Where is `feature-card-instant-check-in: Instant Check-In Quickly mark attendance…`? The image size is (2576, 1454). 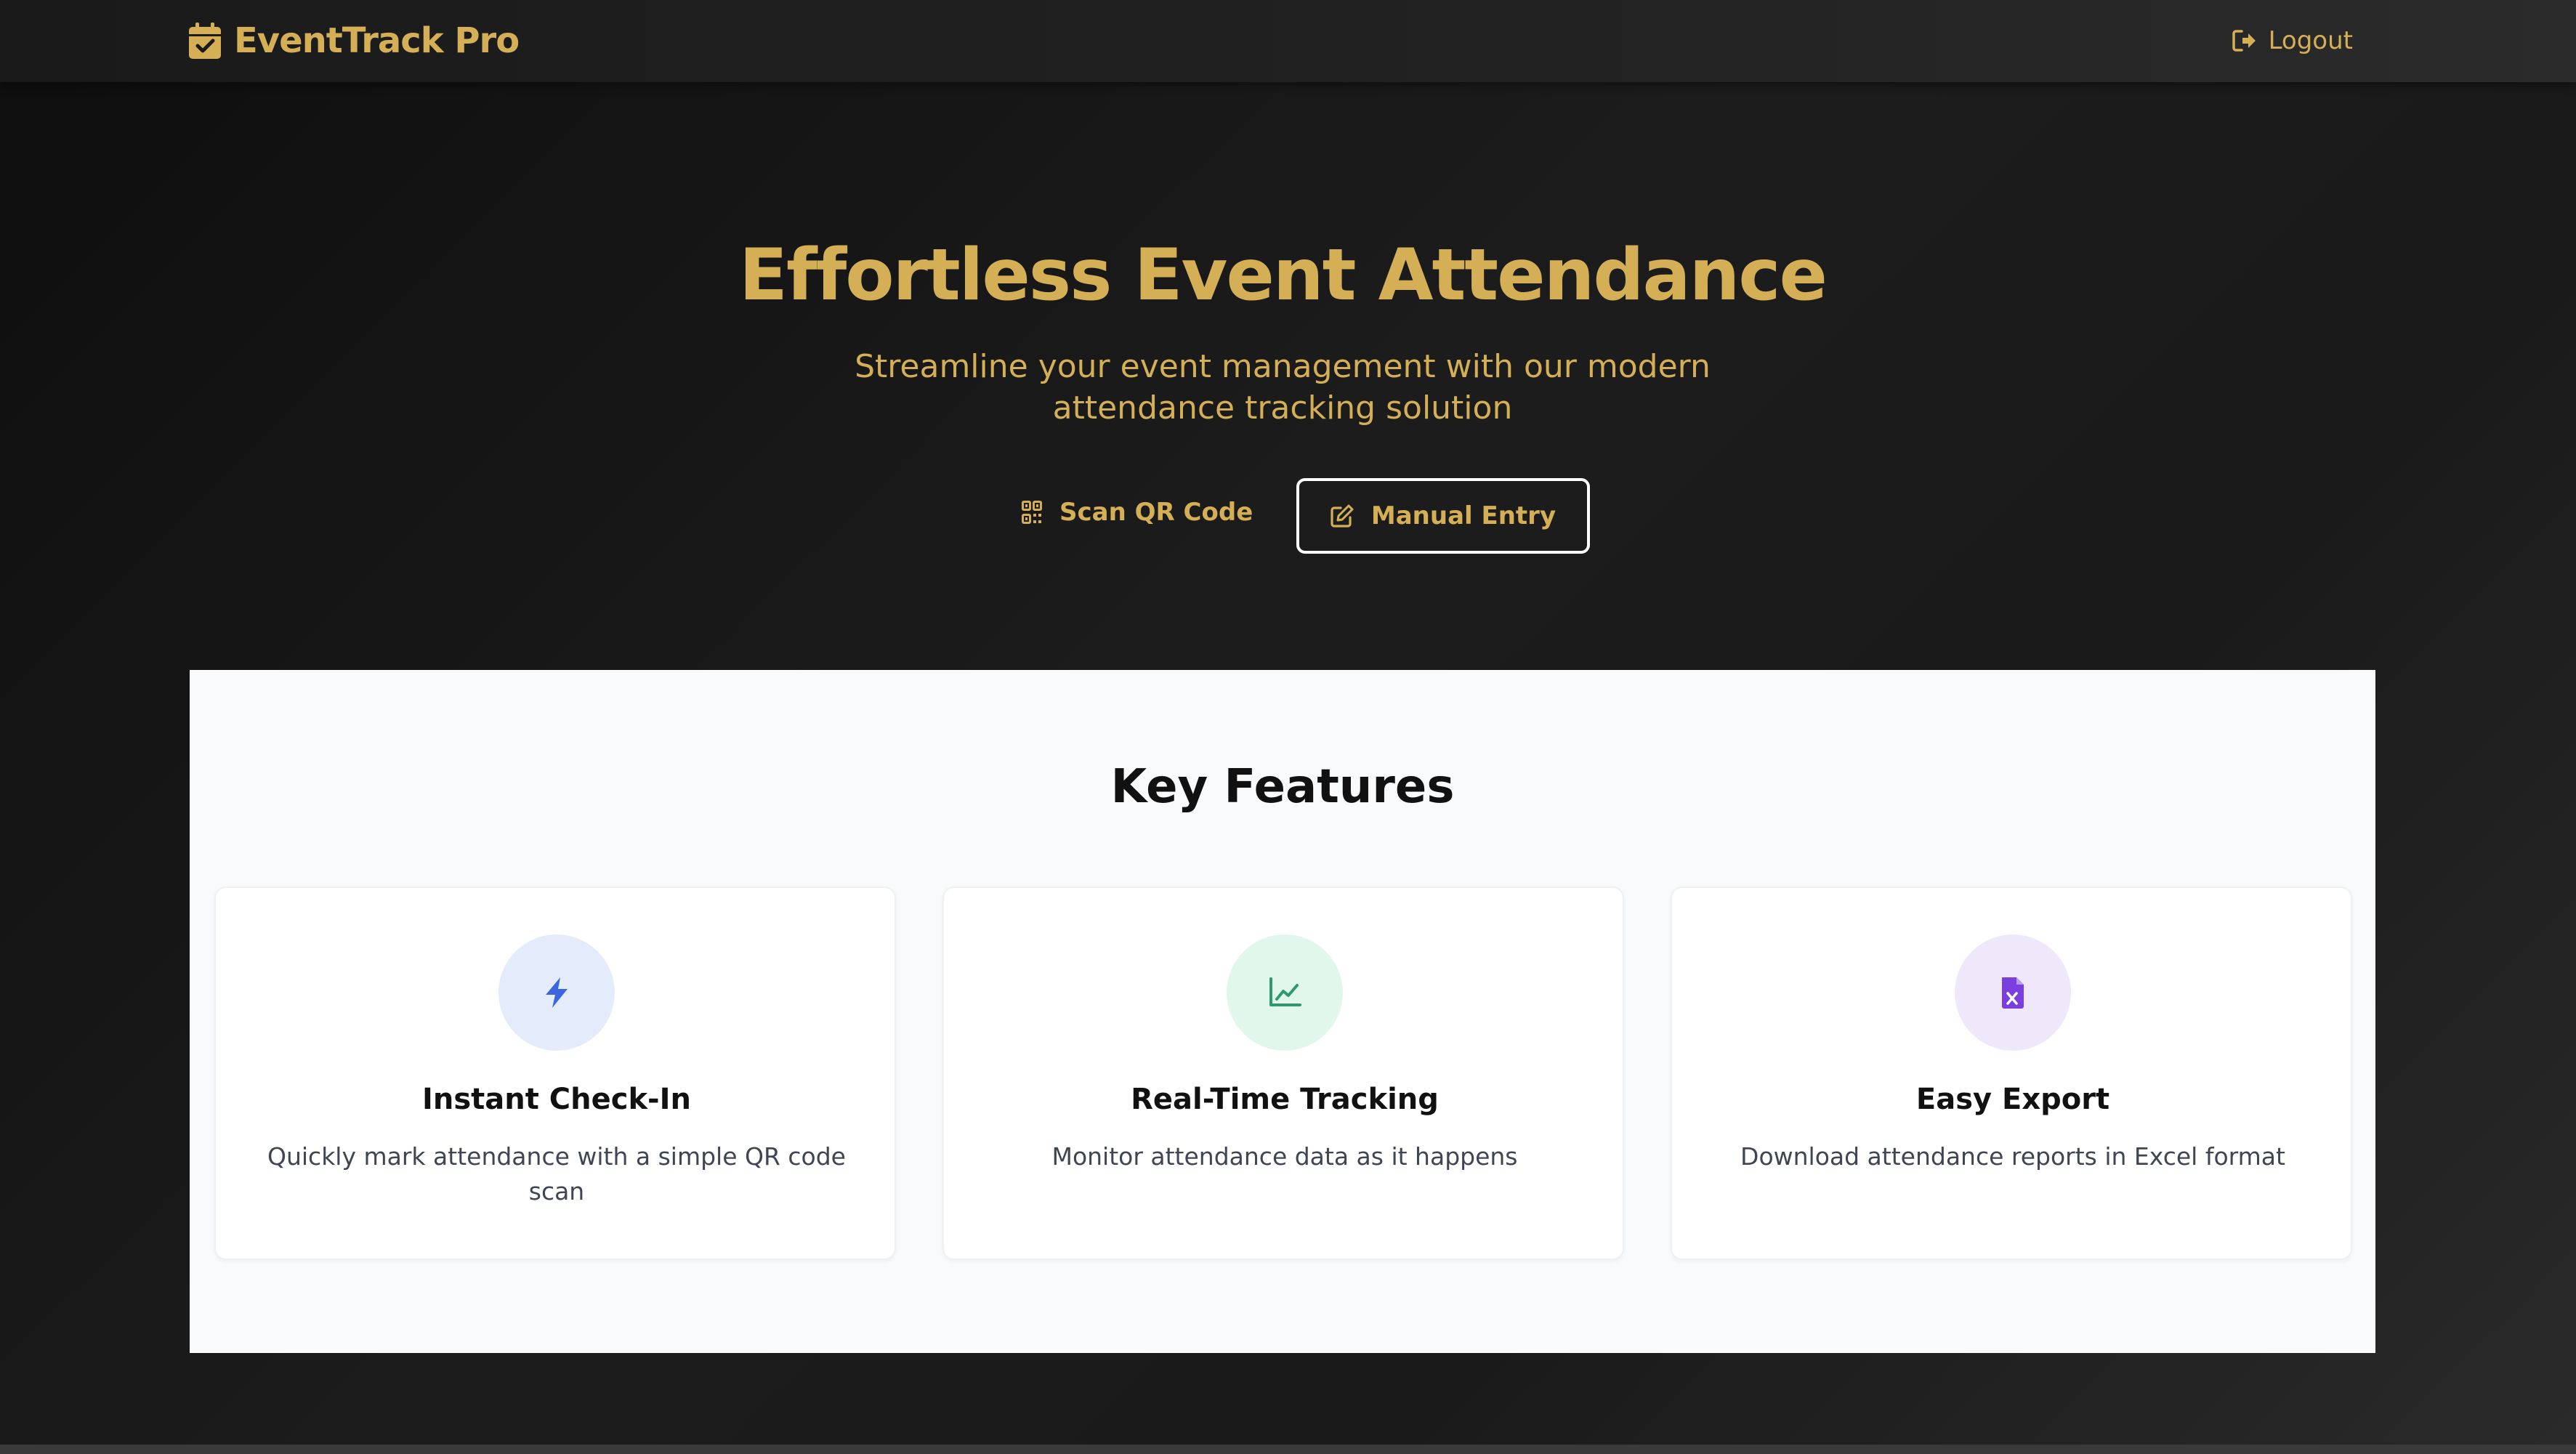 feature-card-instant-check-in: Instant Check-In Quickly mark attendance… is located at coordinates (555, 1073).